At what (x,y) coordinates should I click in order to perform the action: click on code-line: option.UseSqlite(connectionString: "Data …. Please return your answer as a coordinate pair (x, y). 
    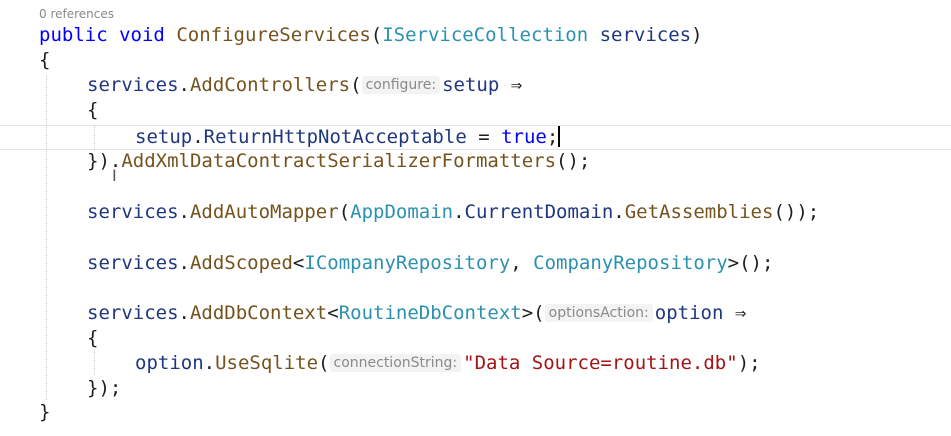
    Looking at the image, I should click on (448, 363).